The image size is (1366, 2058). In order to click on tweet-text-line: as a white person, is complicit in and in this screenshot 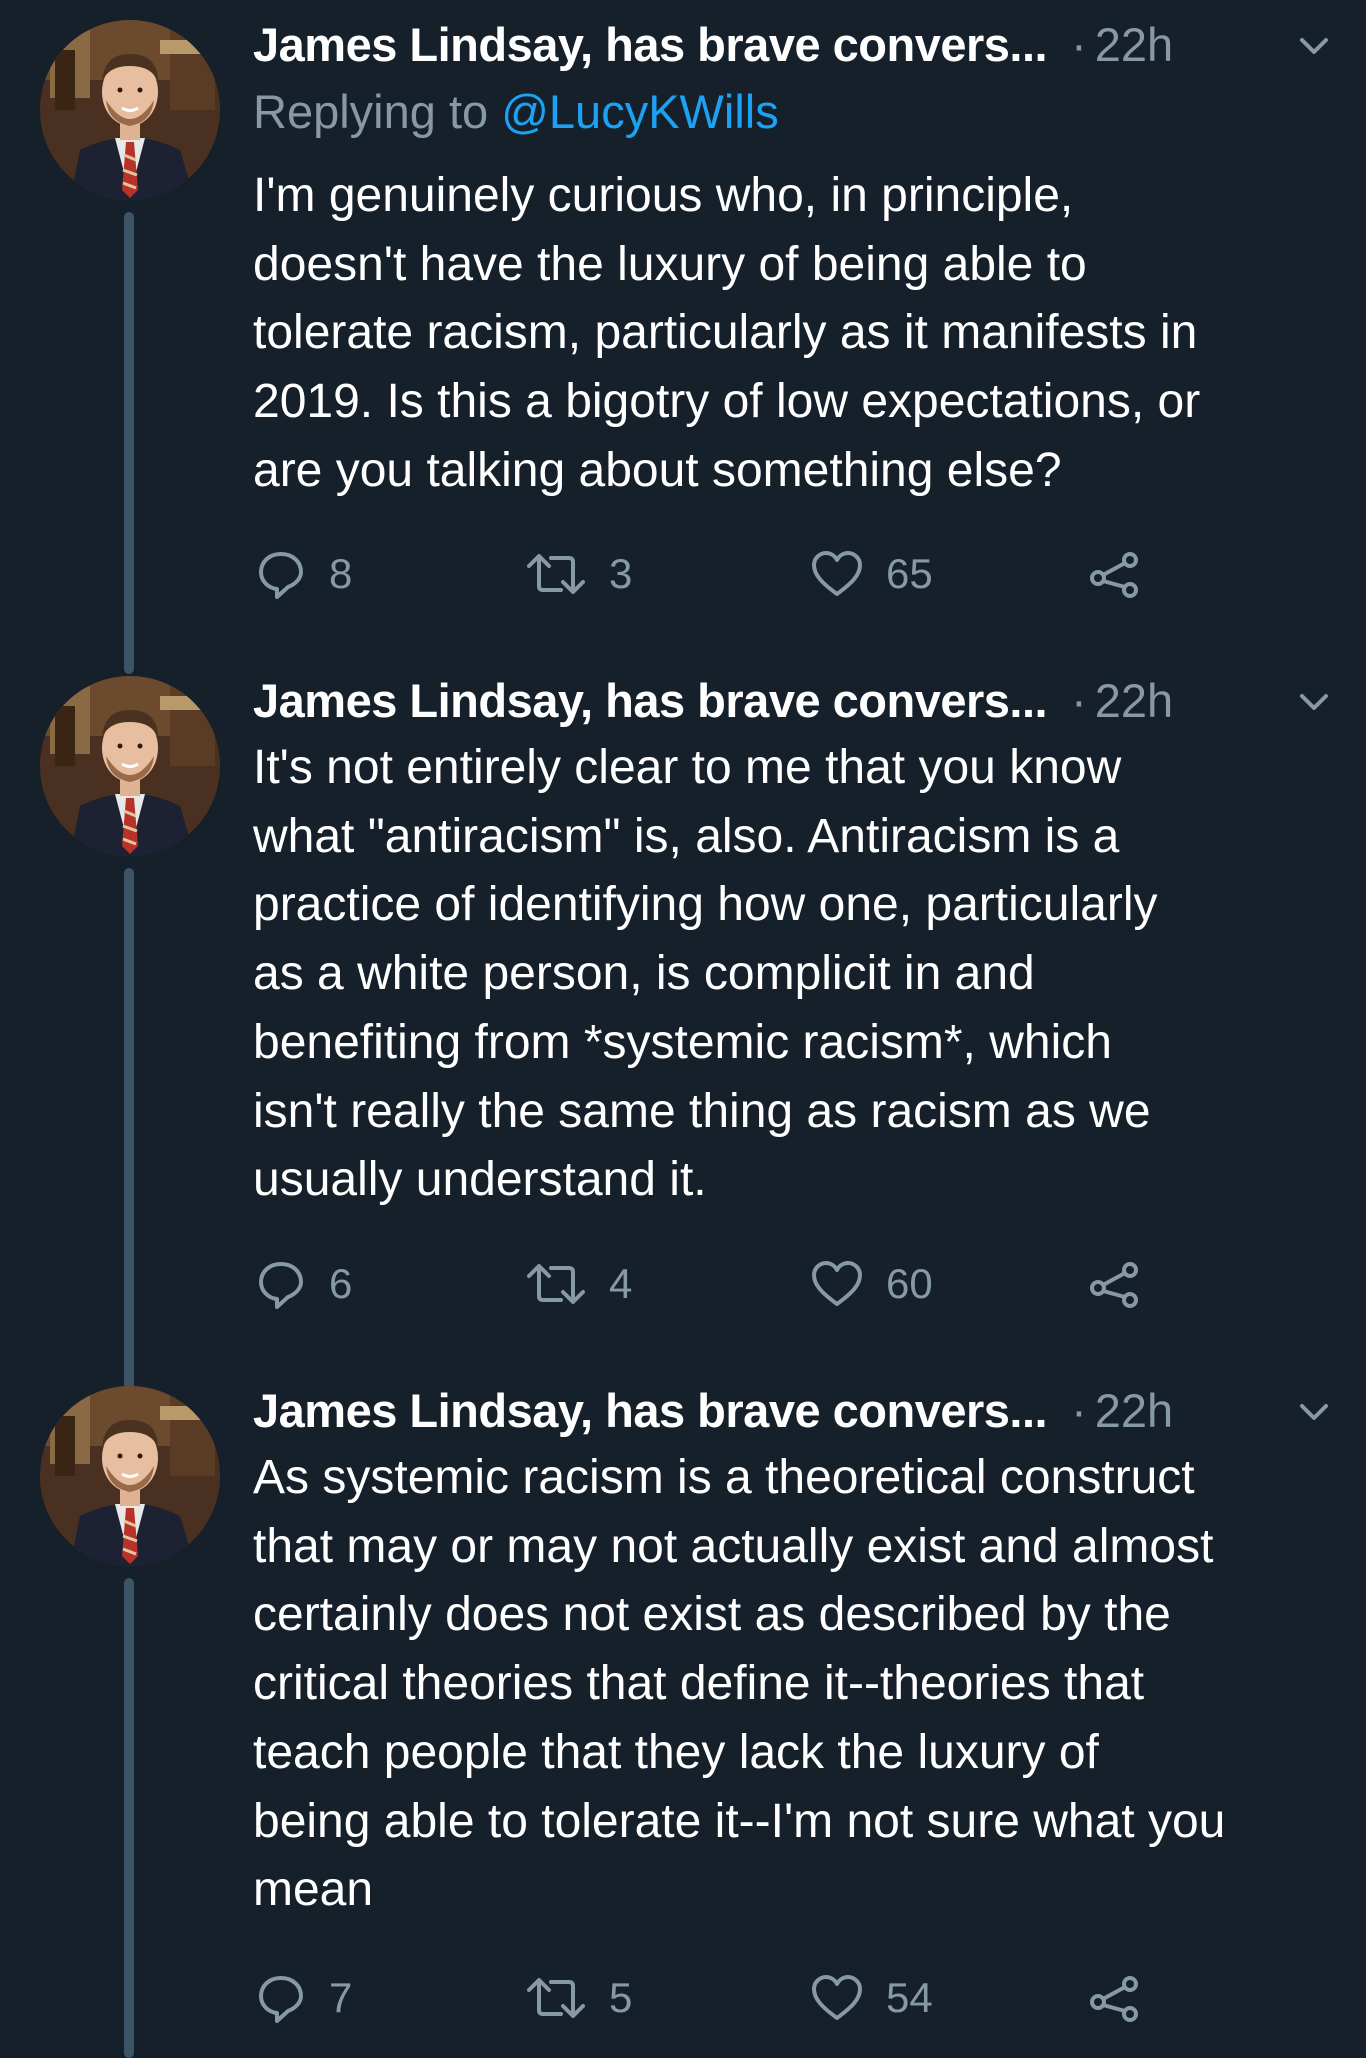, I will do `click(644, 974)`.